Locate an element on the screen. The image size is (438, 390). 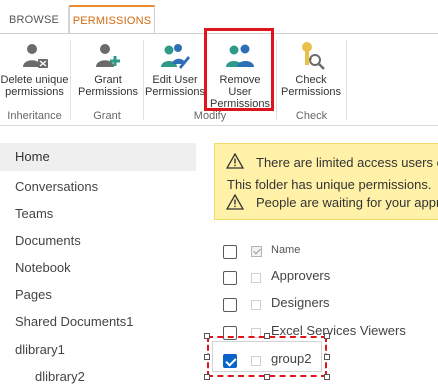
grant-permissions-icon is located at coordinates (108, 55).